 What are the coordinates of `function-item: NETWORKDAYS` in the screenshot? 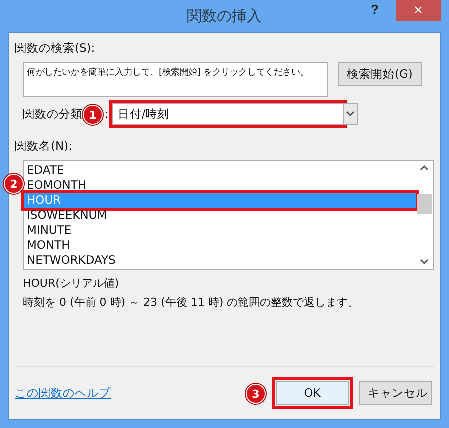 It's located at (220, 260).